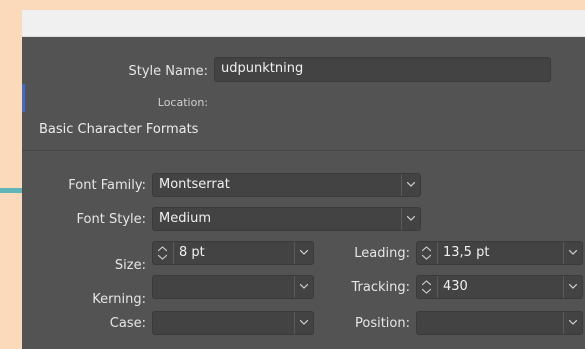  What do you see at coordinates (168, 71) in the screenshot?
I see `style-name-label: Style Name:` at bounding box center [168, 71].